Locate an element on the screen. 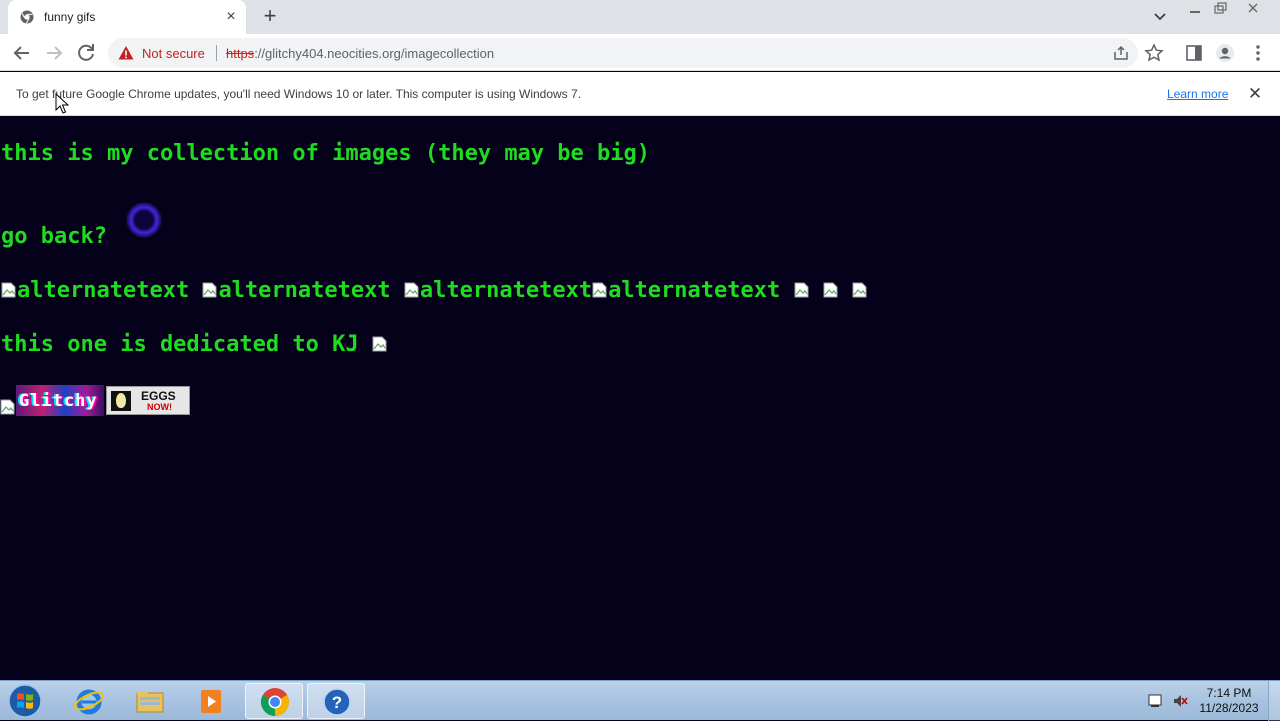  egg-icon is located at coordinates (121, 401).